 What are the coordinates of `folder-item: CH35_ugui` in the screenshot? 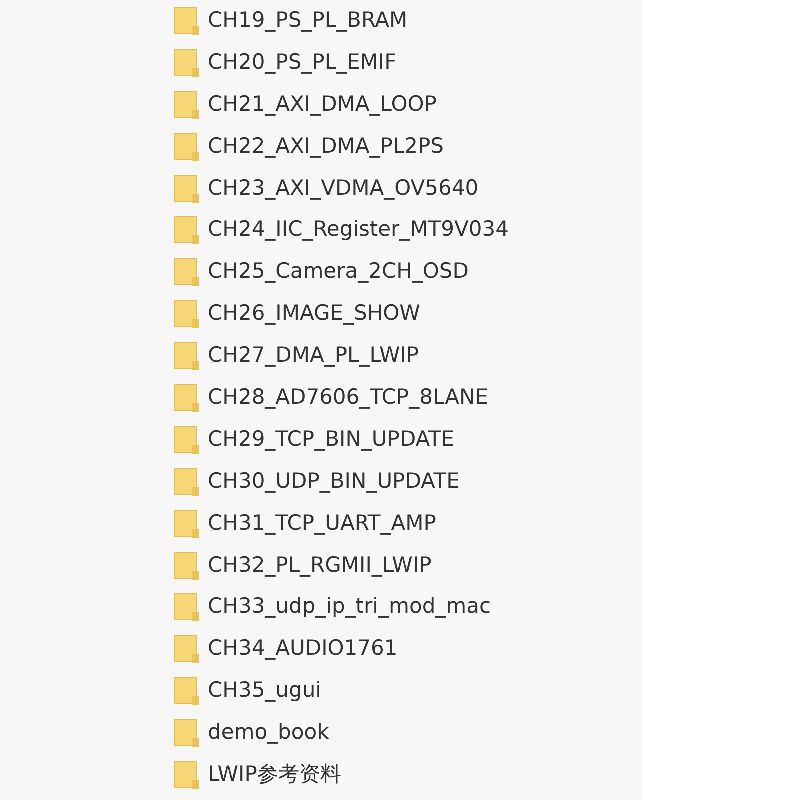 It's located at (248, 695).